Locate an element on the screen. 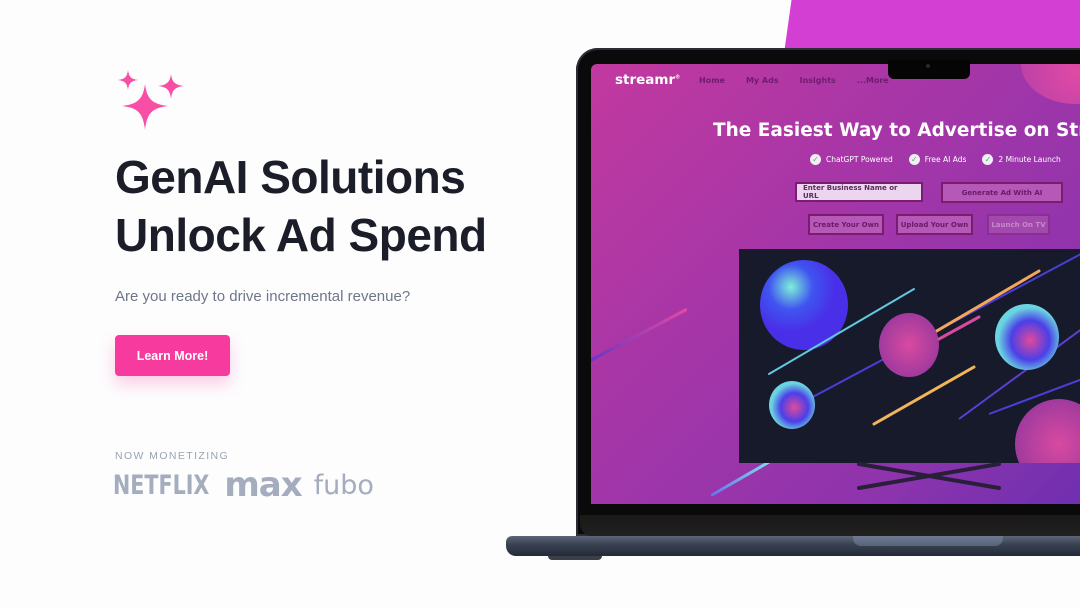 This screenshot has width=1080, height=608. tv-artwork is located at coordinates (920, 358).